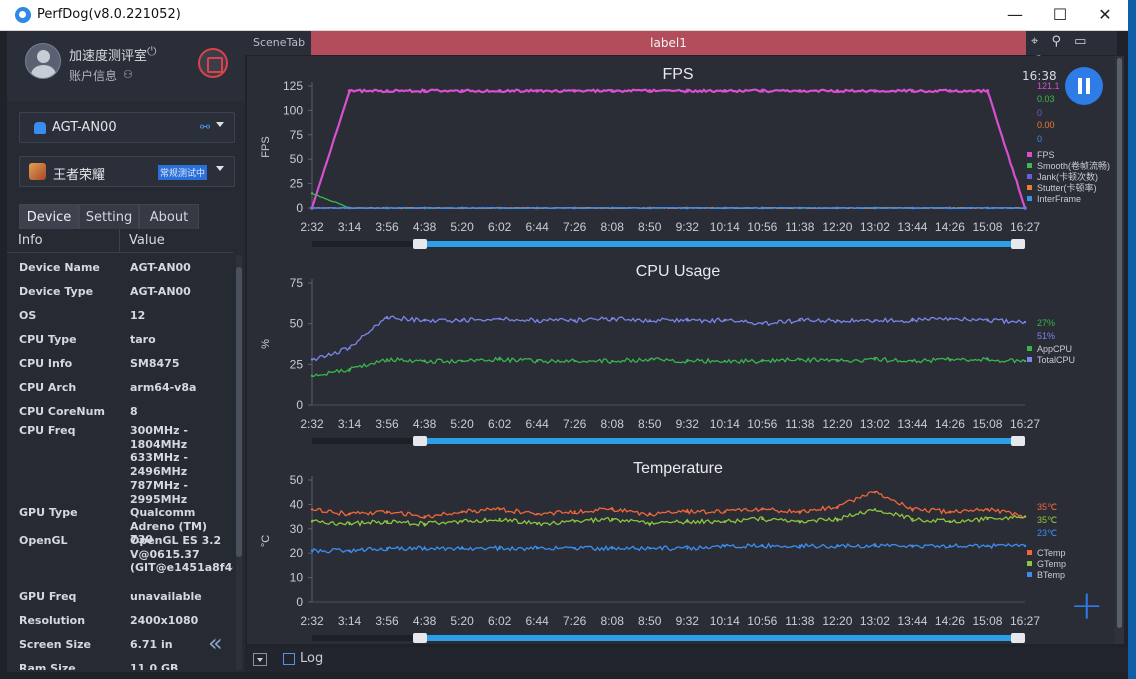 The height and width of the screenshot is (679, 1136). What do you see at coordinates (725, 621) in the screenshot?
I see `x-tick-label: 10:14` at bounding box center [725, 621].